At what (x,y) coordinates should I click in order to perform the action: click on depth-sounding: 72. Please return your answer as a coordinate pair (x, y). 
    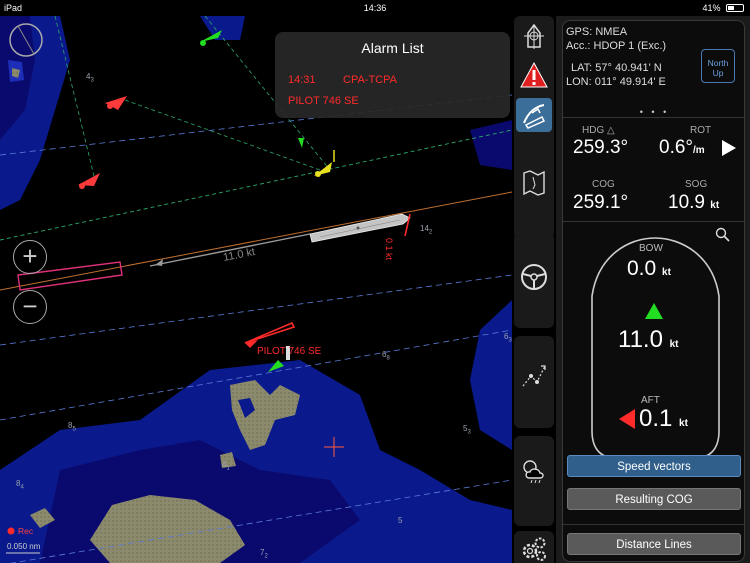
    Looking at the image, I should click on (264, 554).